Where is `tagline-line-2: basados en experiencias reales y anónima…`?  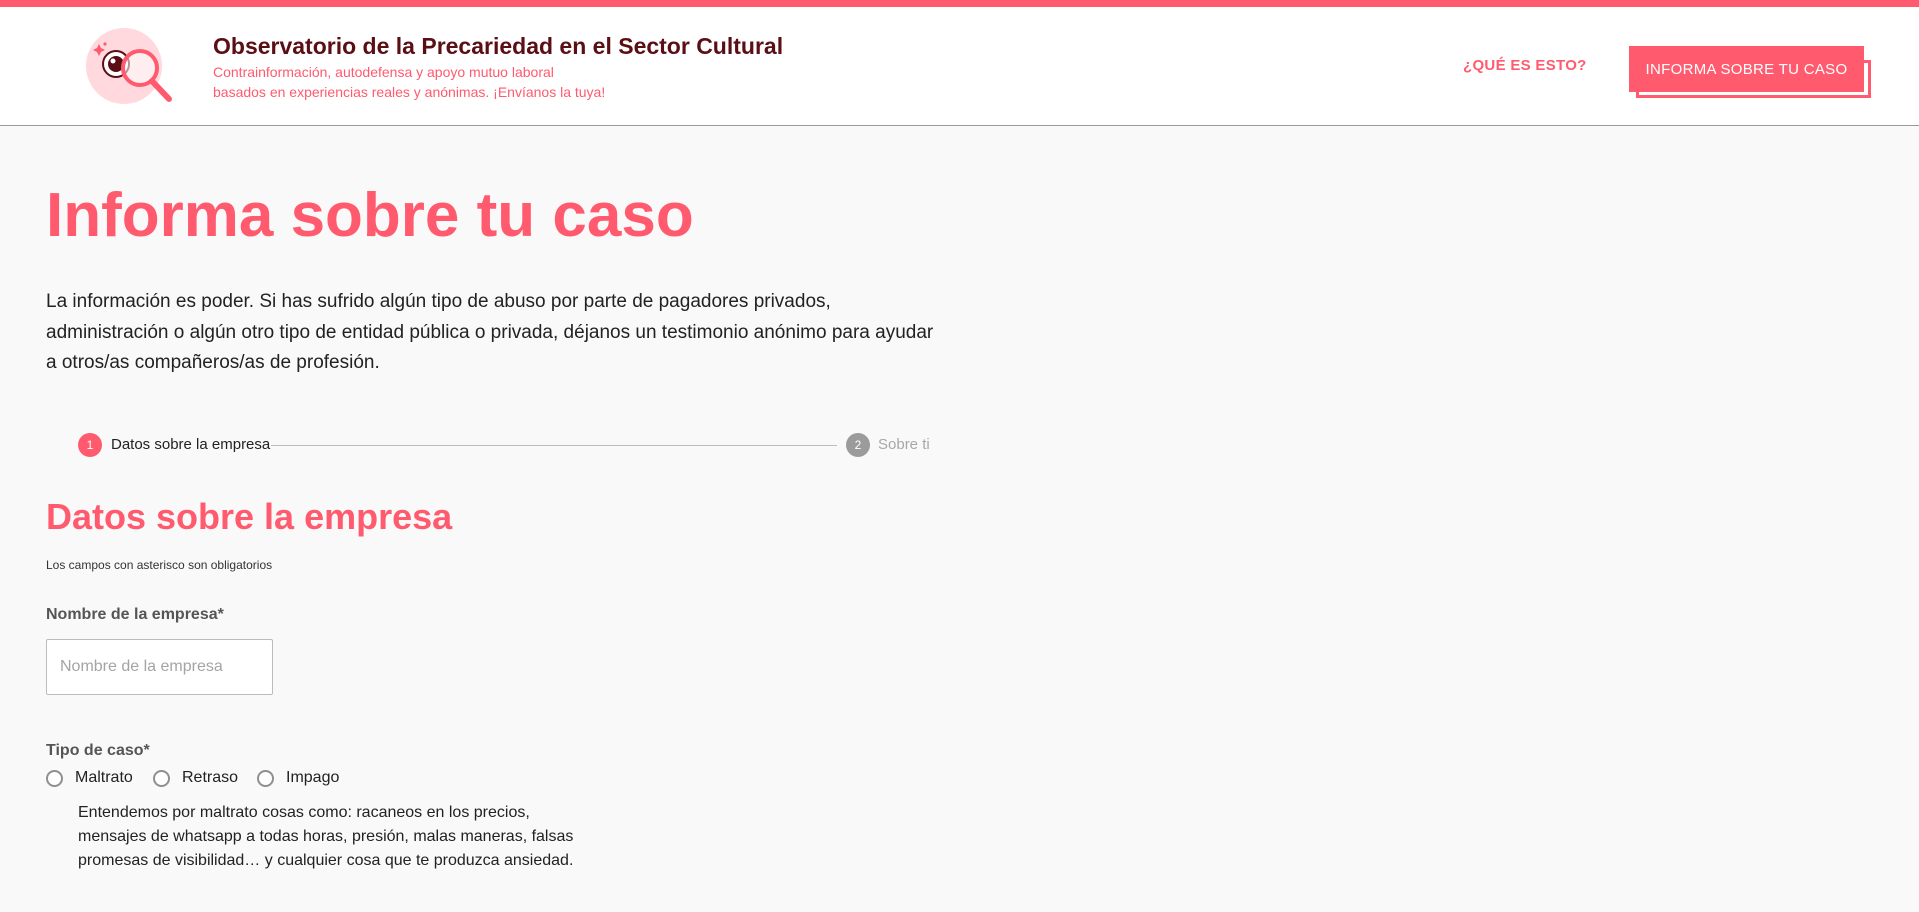
tagline-line-2: basados en experiencias reales y anónima… is located at coordinates (409, 92).